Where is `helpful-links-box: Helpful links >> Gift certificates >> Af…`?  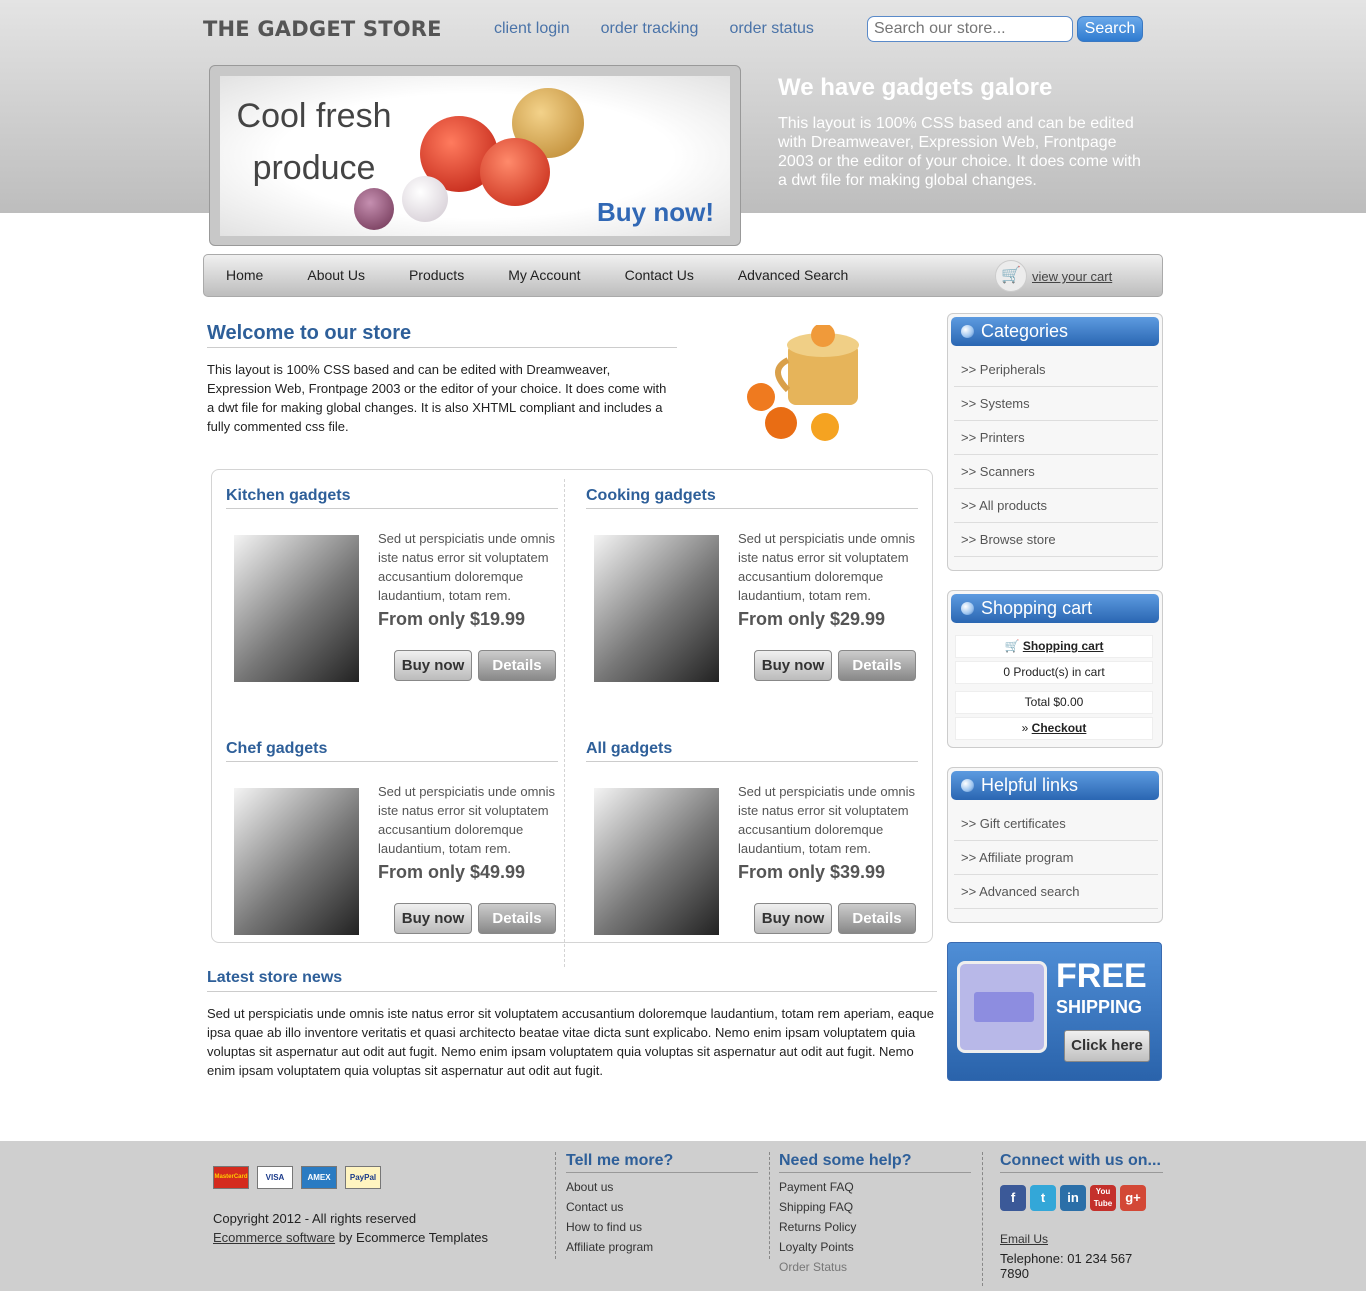 helpful-links-box: Helpful links >> Gift certificates >> Af… is located at coordinates (1055, 845).